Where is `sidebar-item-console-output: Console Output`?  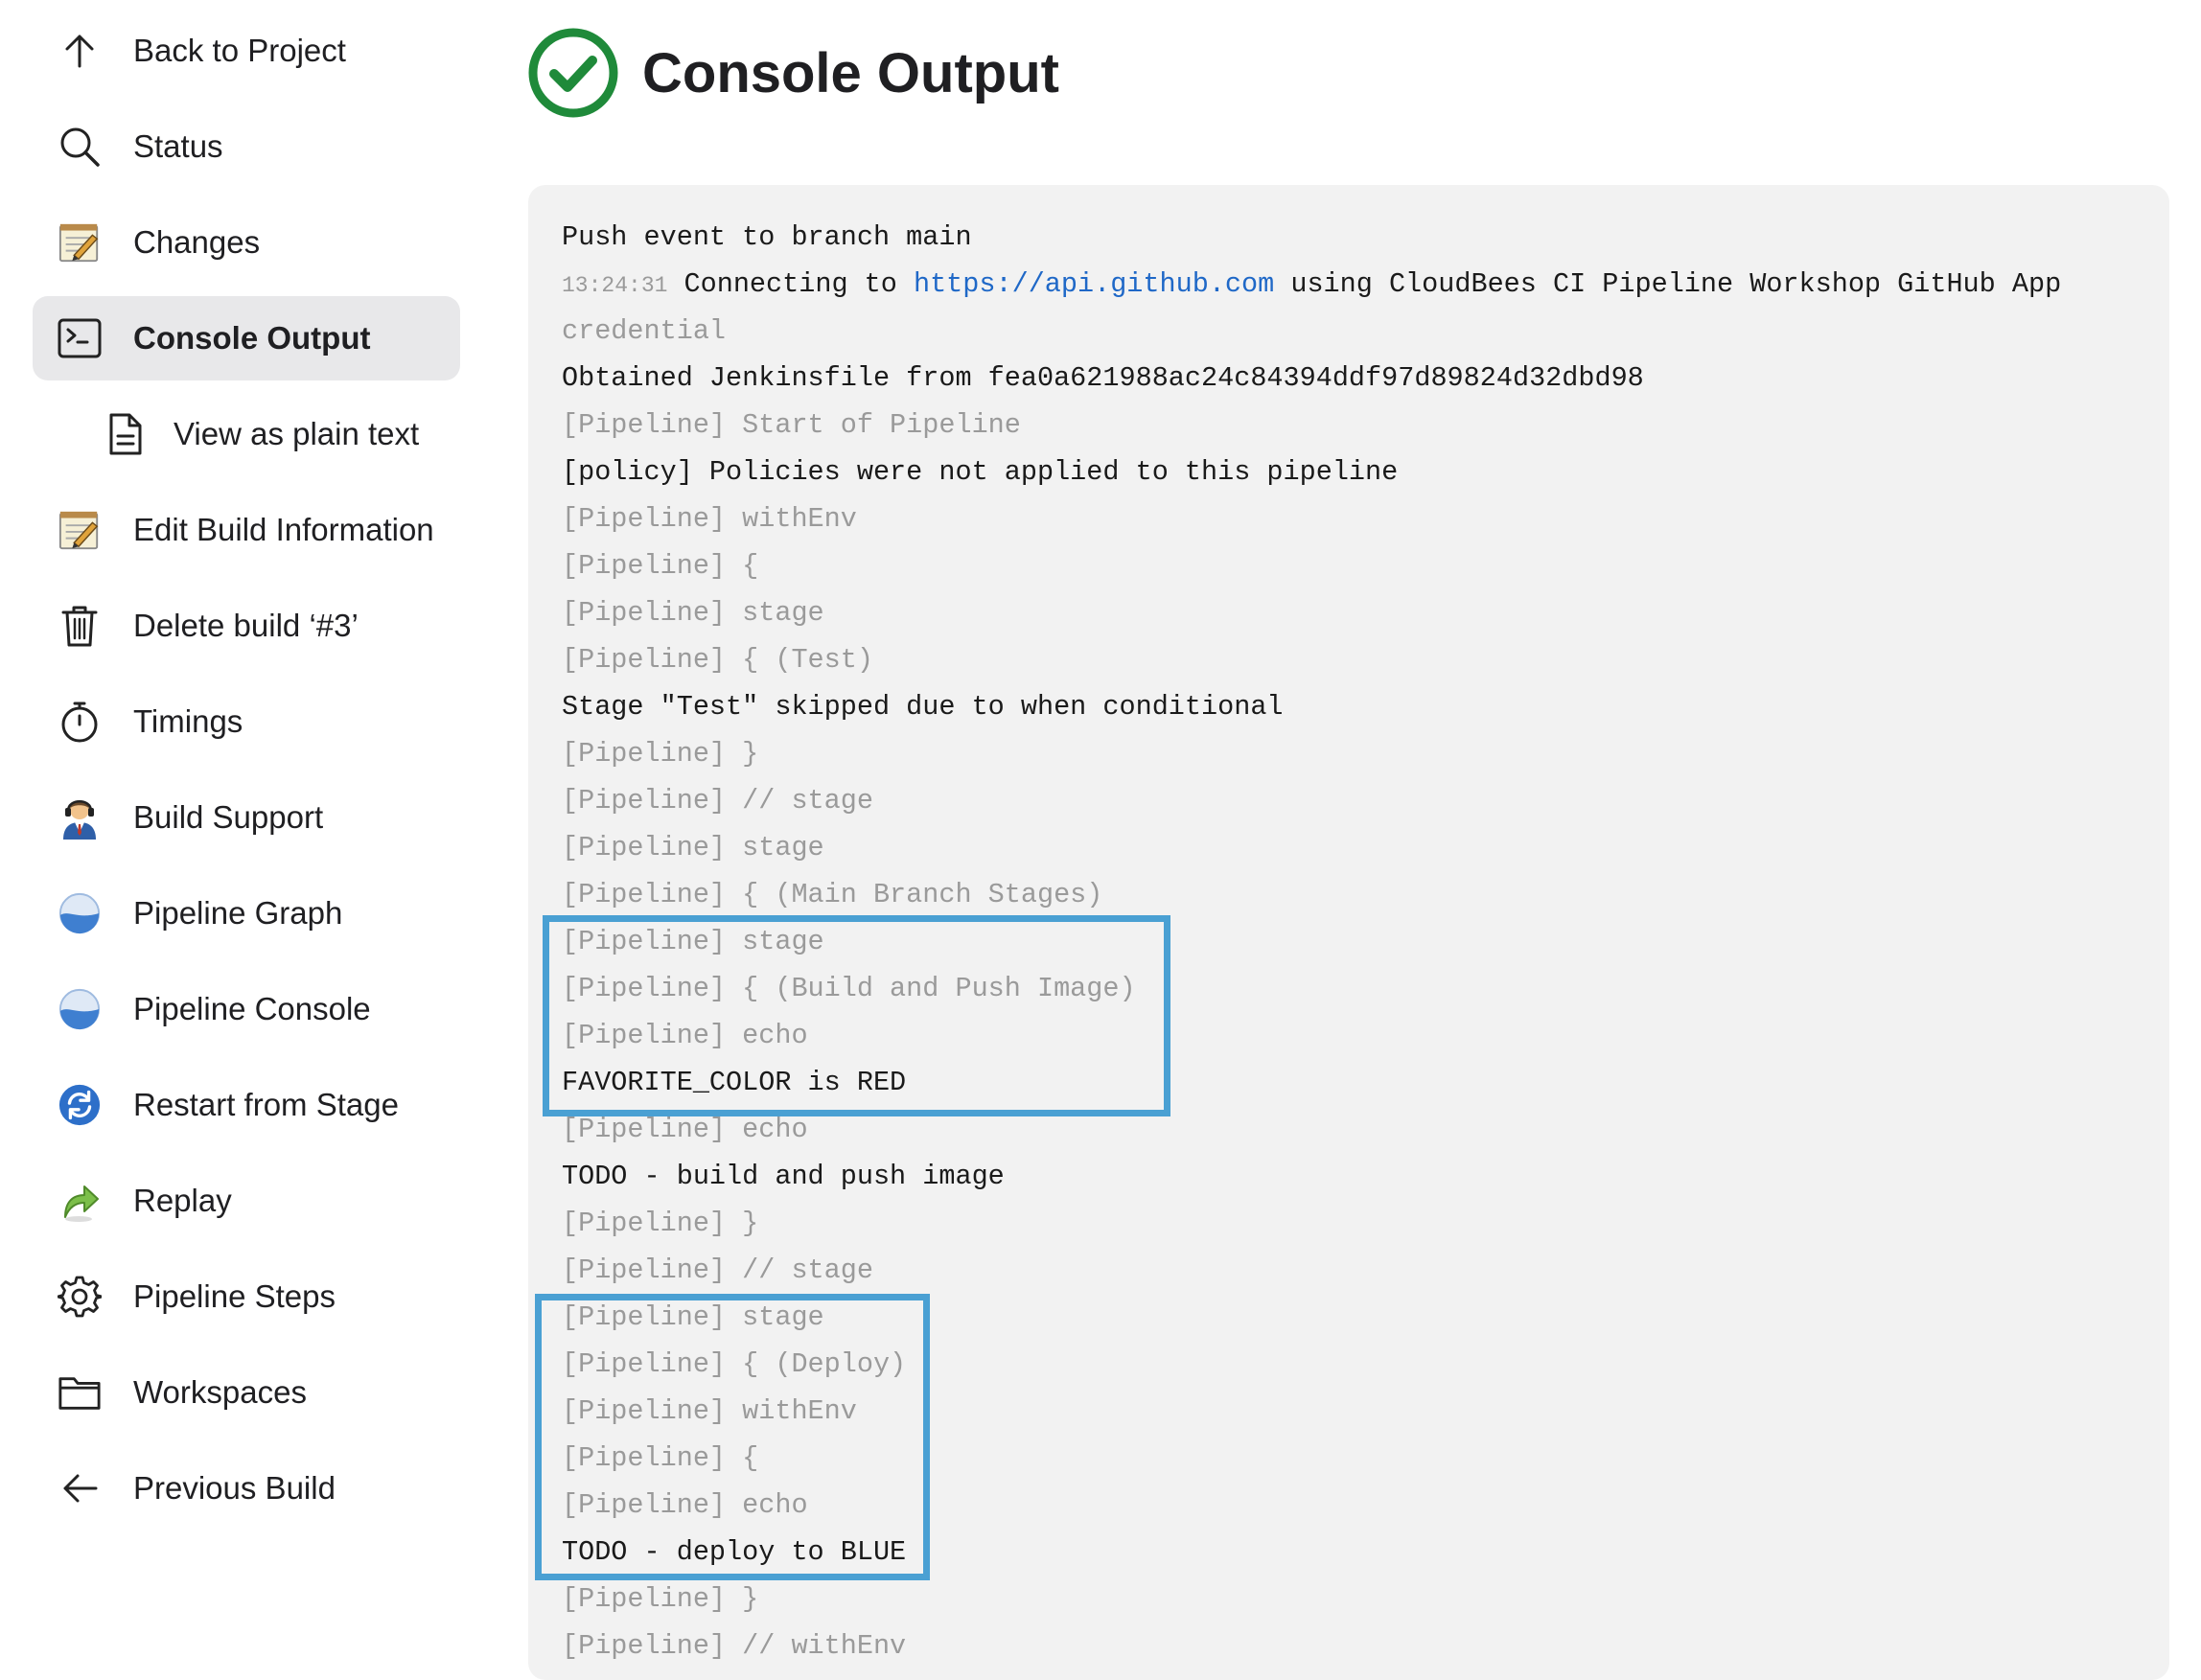 sidebar-item-console-output: Console Output is located at coordinates (246, 338).